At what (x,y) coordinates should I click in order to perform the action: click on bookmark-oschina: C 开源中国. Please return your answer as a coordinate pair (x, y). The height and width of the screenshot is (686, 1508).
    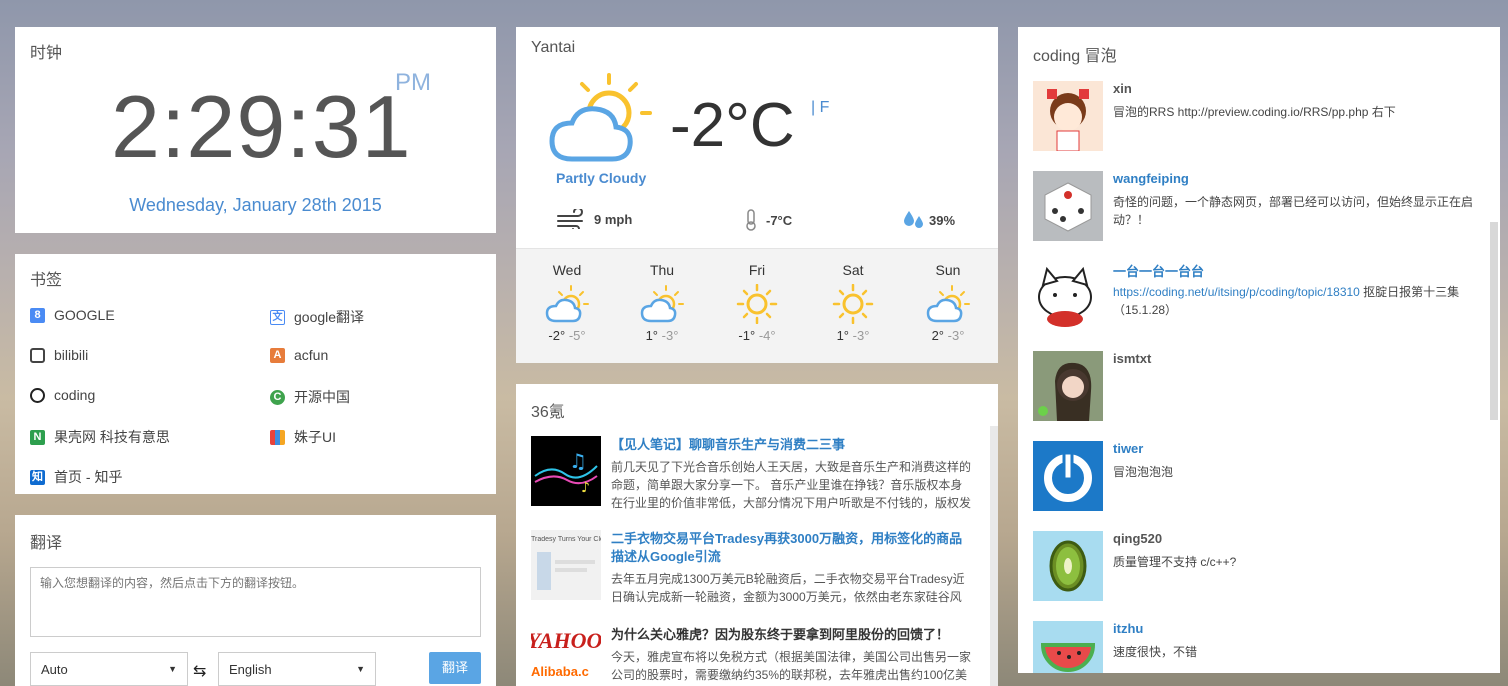
    Looking at the image, I should click on (310, 397).